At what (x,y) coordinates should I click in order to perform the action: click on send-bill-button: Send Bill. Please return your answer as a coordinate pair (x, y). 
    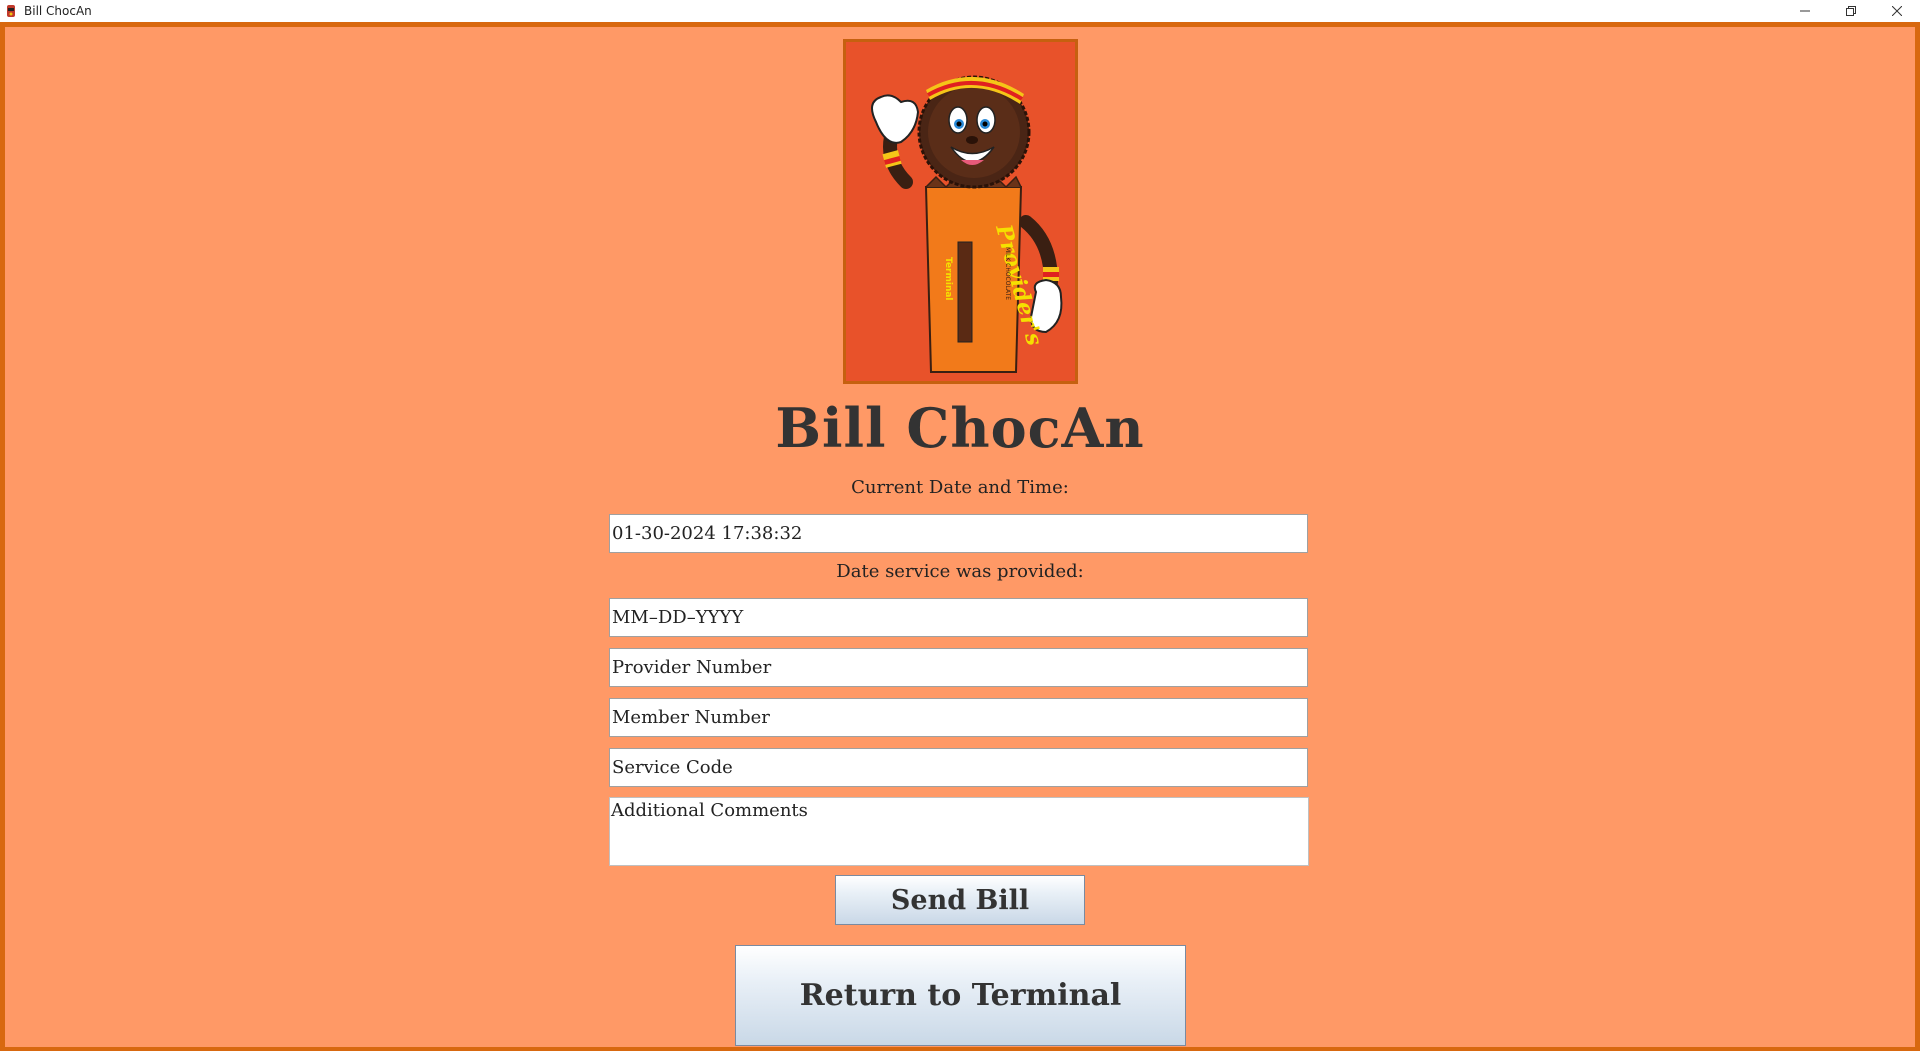
    Looking at the image, I should click on (960, 900).